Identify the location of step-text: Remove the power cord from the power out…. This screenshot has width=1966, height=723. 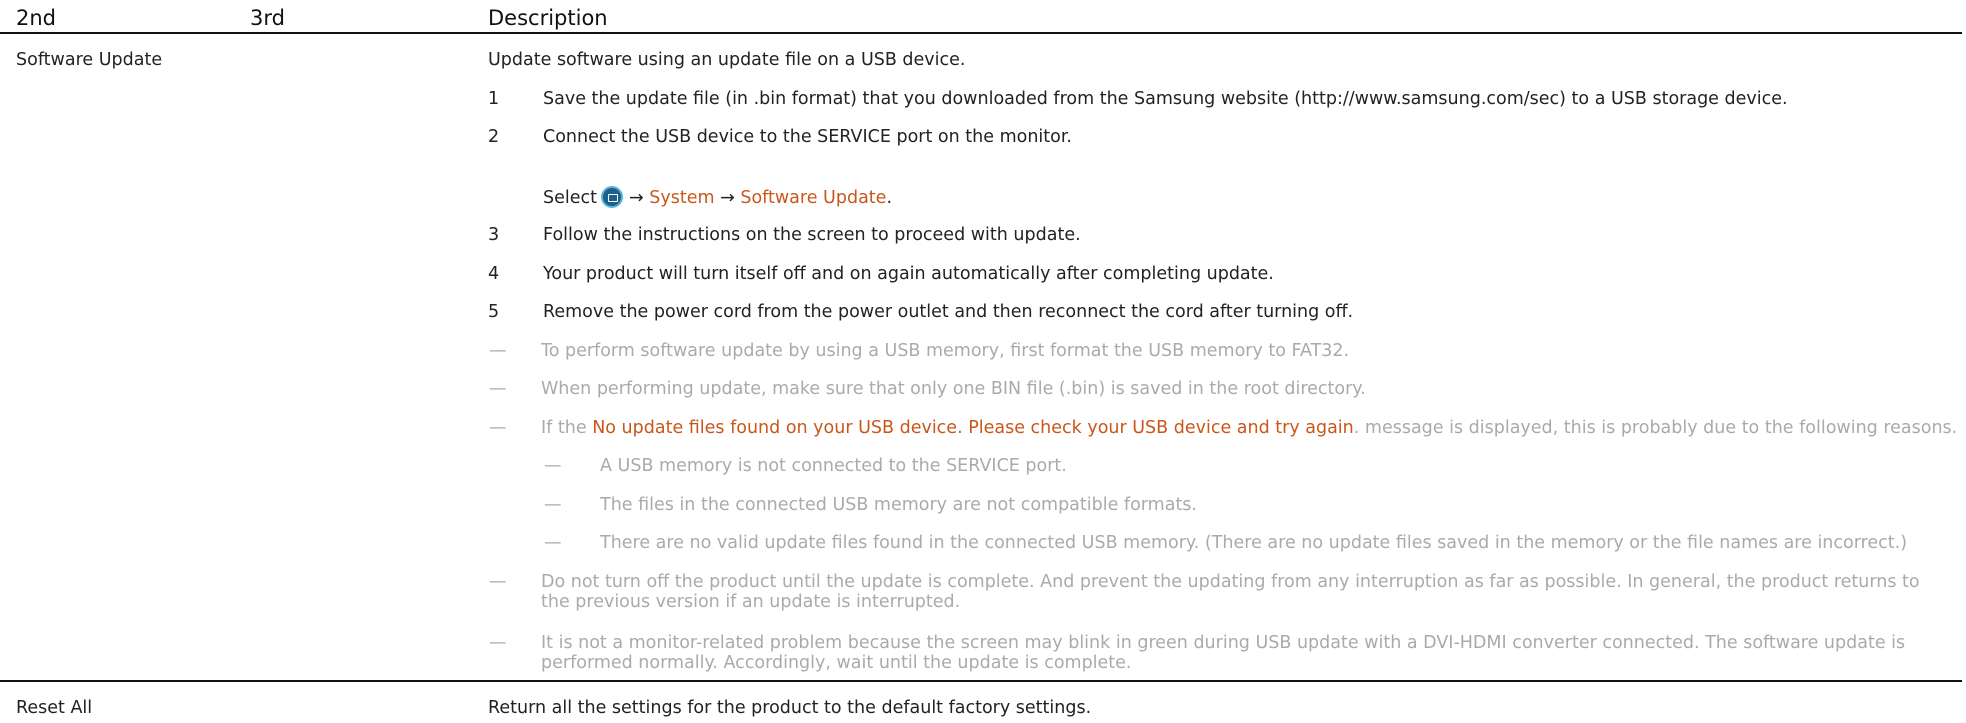
(948, 312).